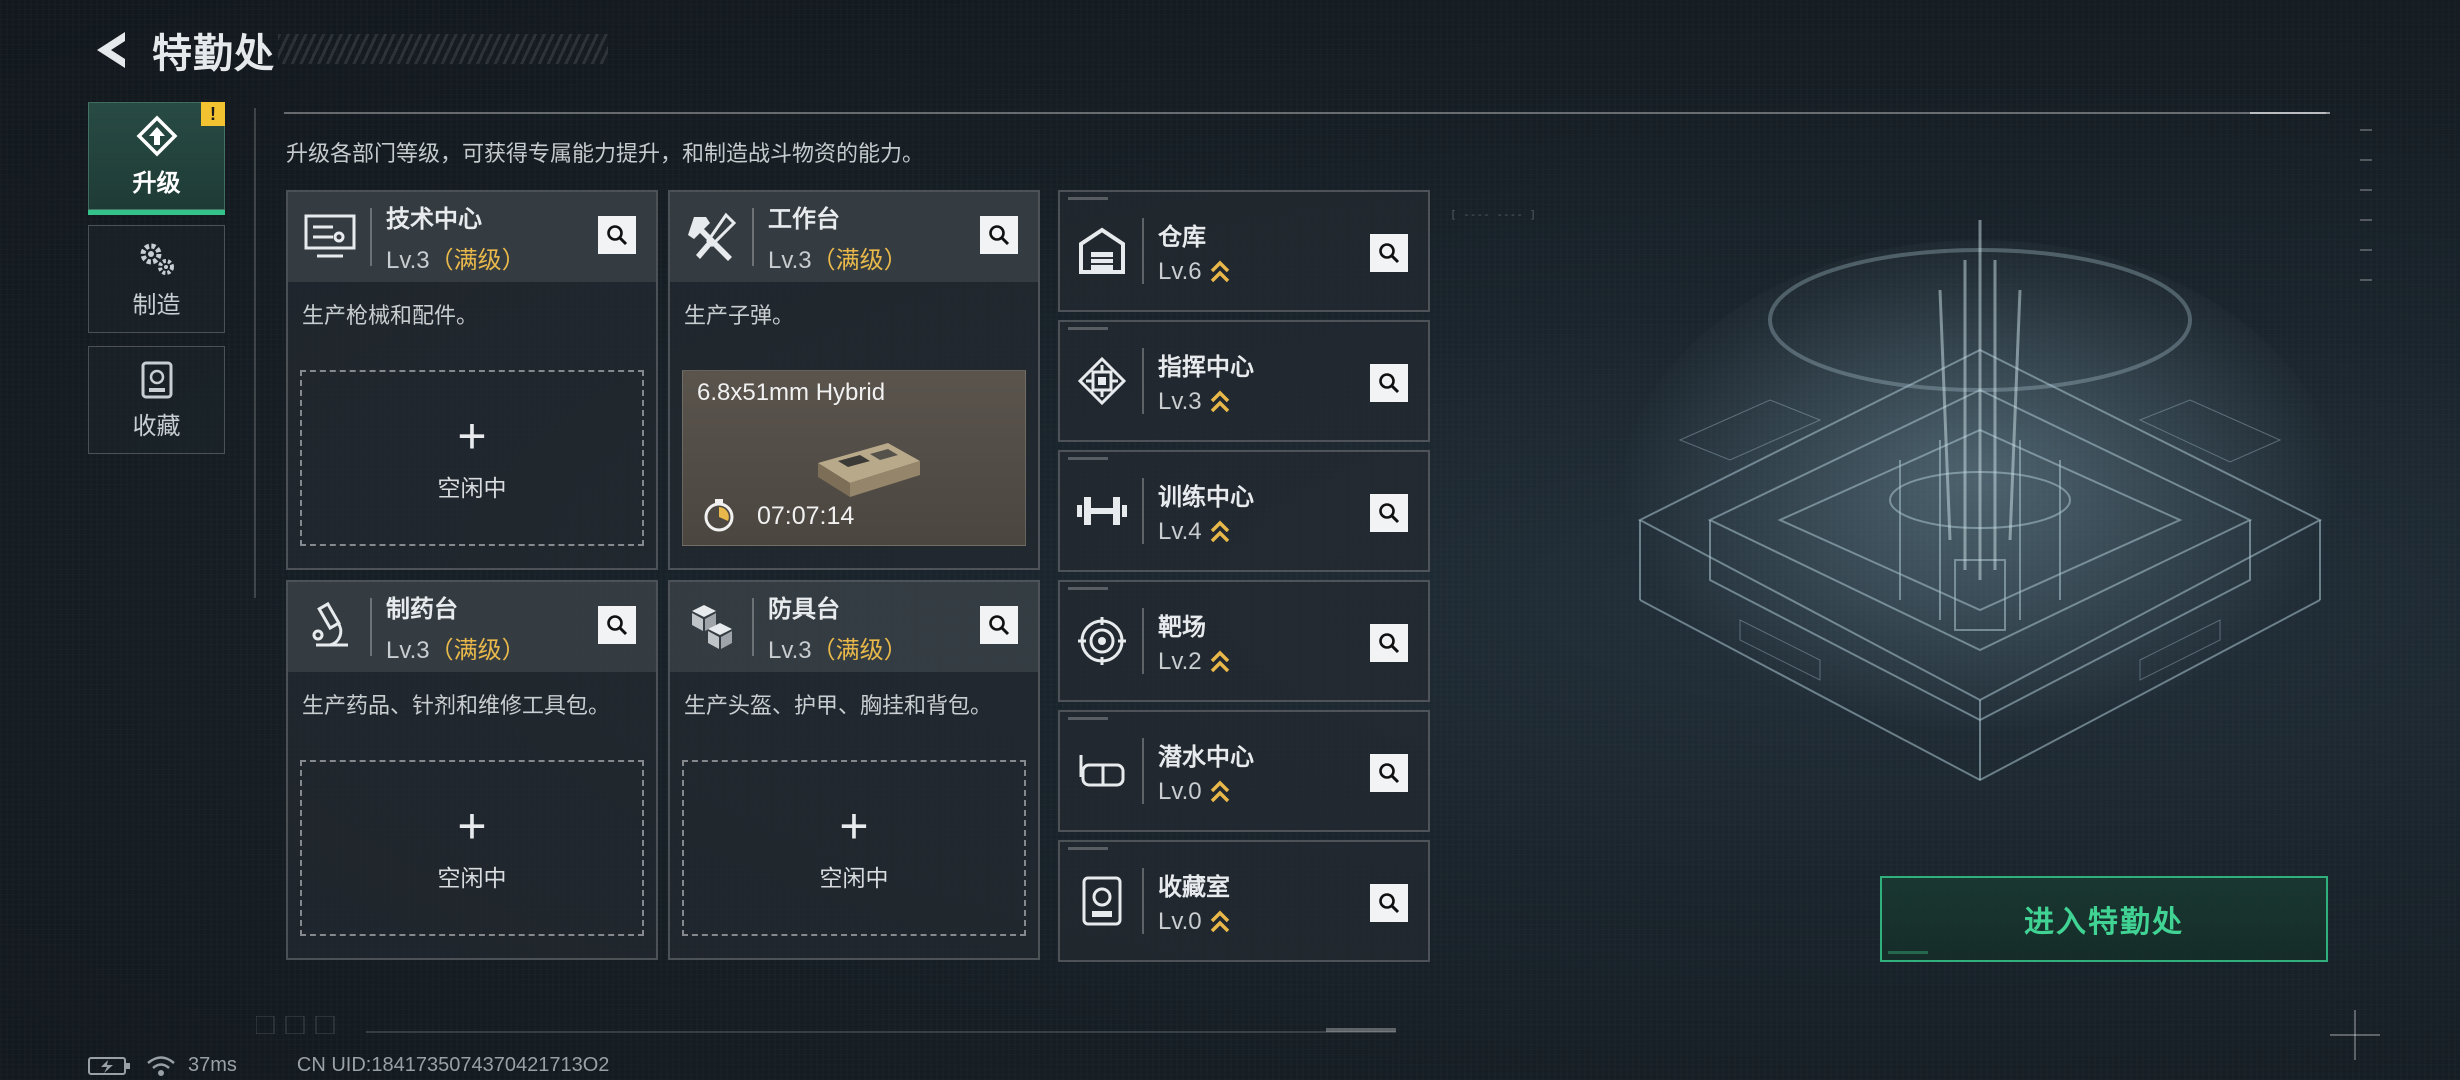 The width and height of the screenshot is (2460, 1080). What do you see at coordinates (2355, 1035) in the screenshot?
I see `crosshair-decoration` at bounding box center [2355, 1035].